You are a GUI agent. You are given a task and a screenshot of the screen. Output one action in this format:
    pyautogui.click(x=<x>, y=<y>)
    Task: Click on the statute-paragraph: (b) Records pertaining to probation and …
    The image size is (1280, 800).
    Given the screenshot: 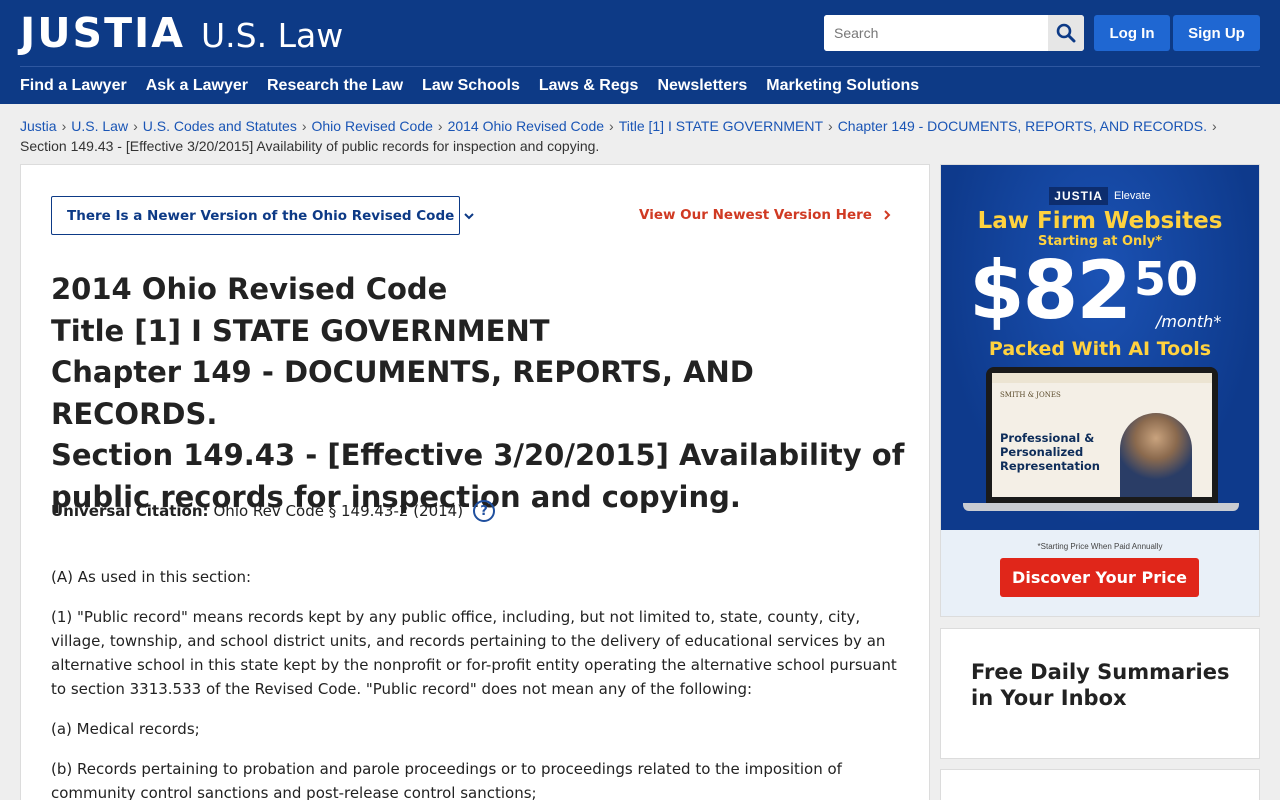 What is the action you would take?
    pyautogui.click(x=446, y=780)
    